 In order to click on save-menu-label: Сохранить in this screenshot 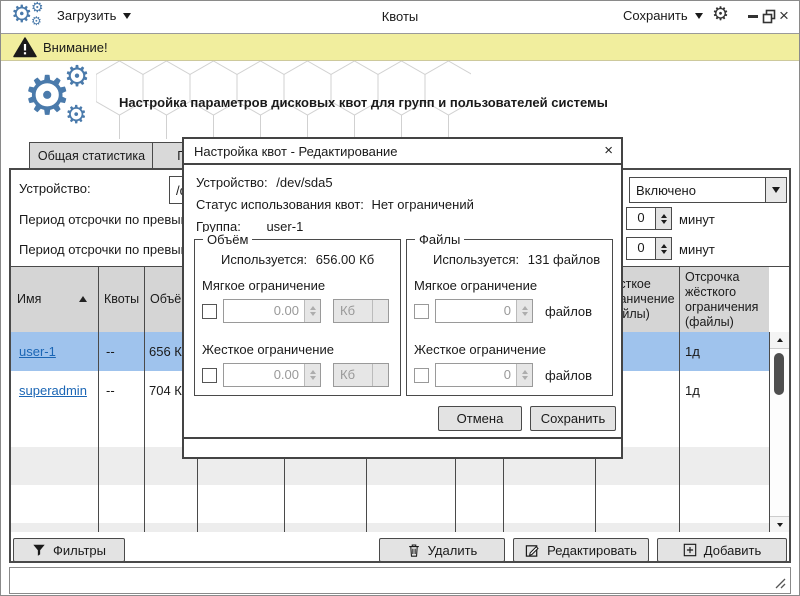, I will do `click(655, 15)`.